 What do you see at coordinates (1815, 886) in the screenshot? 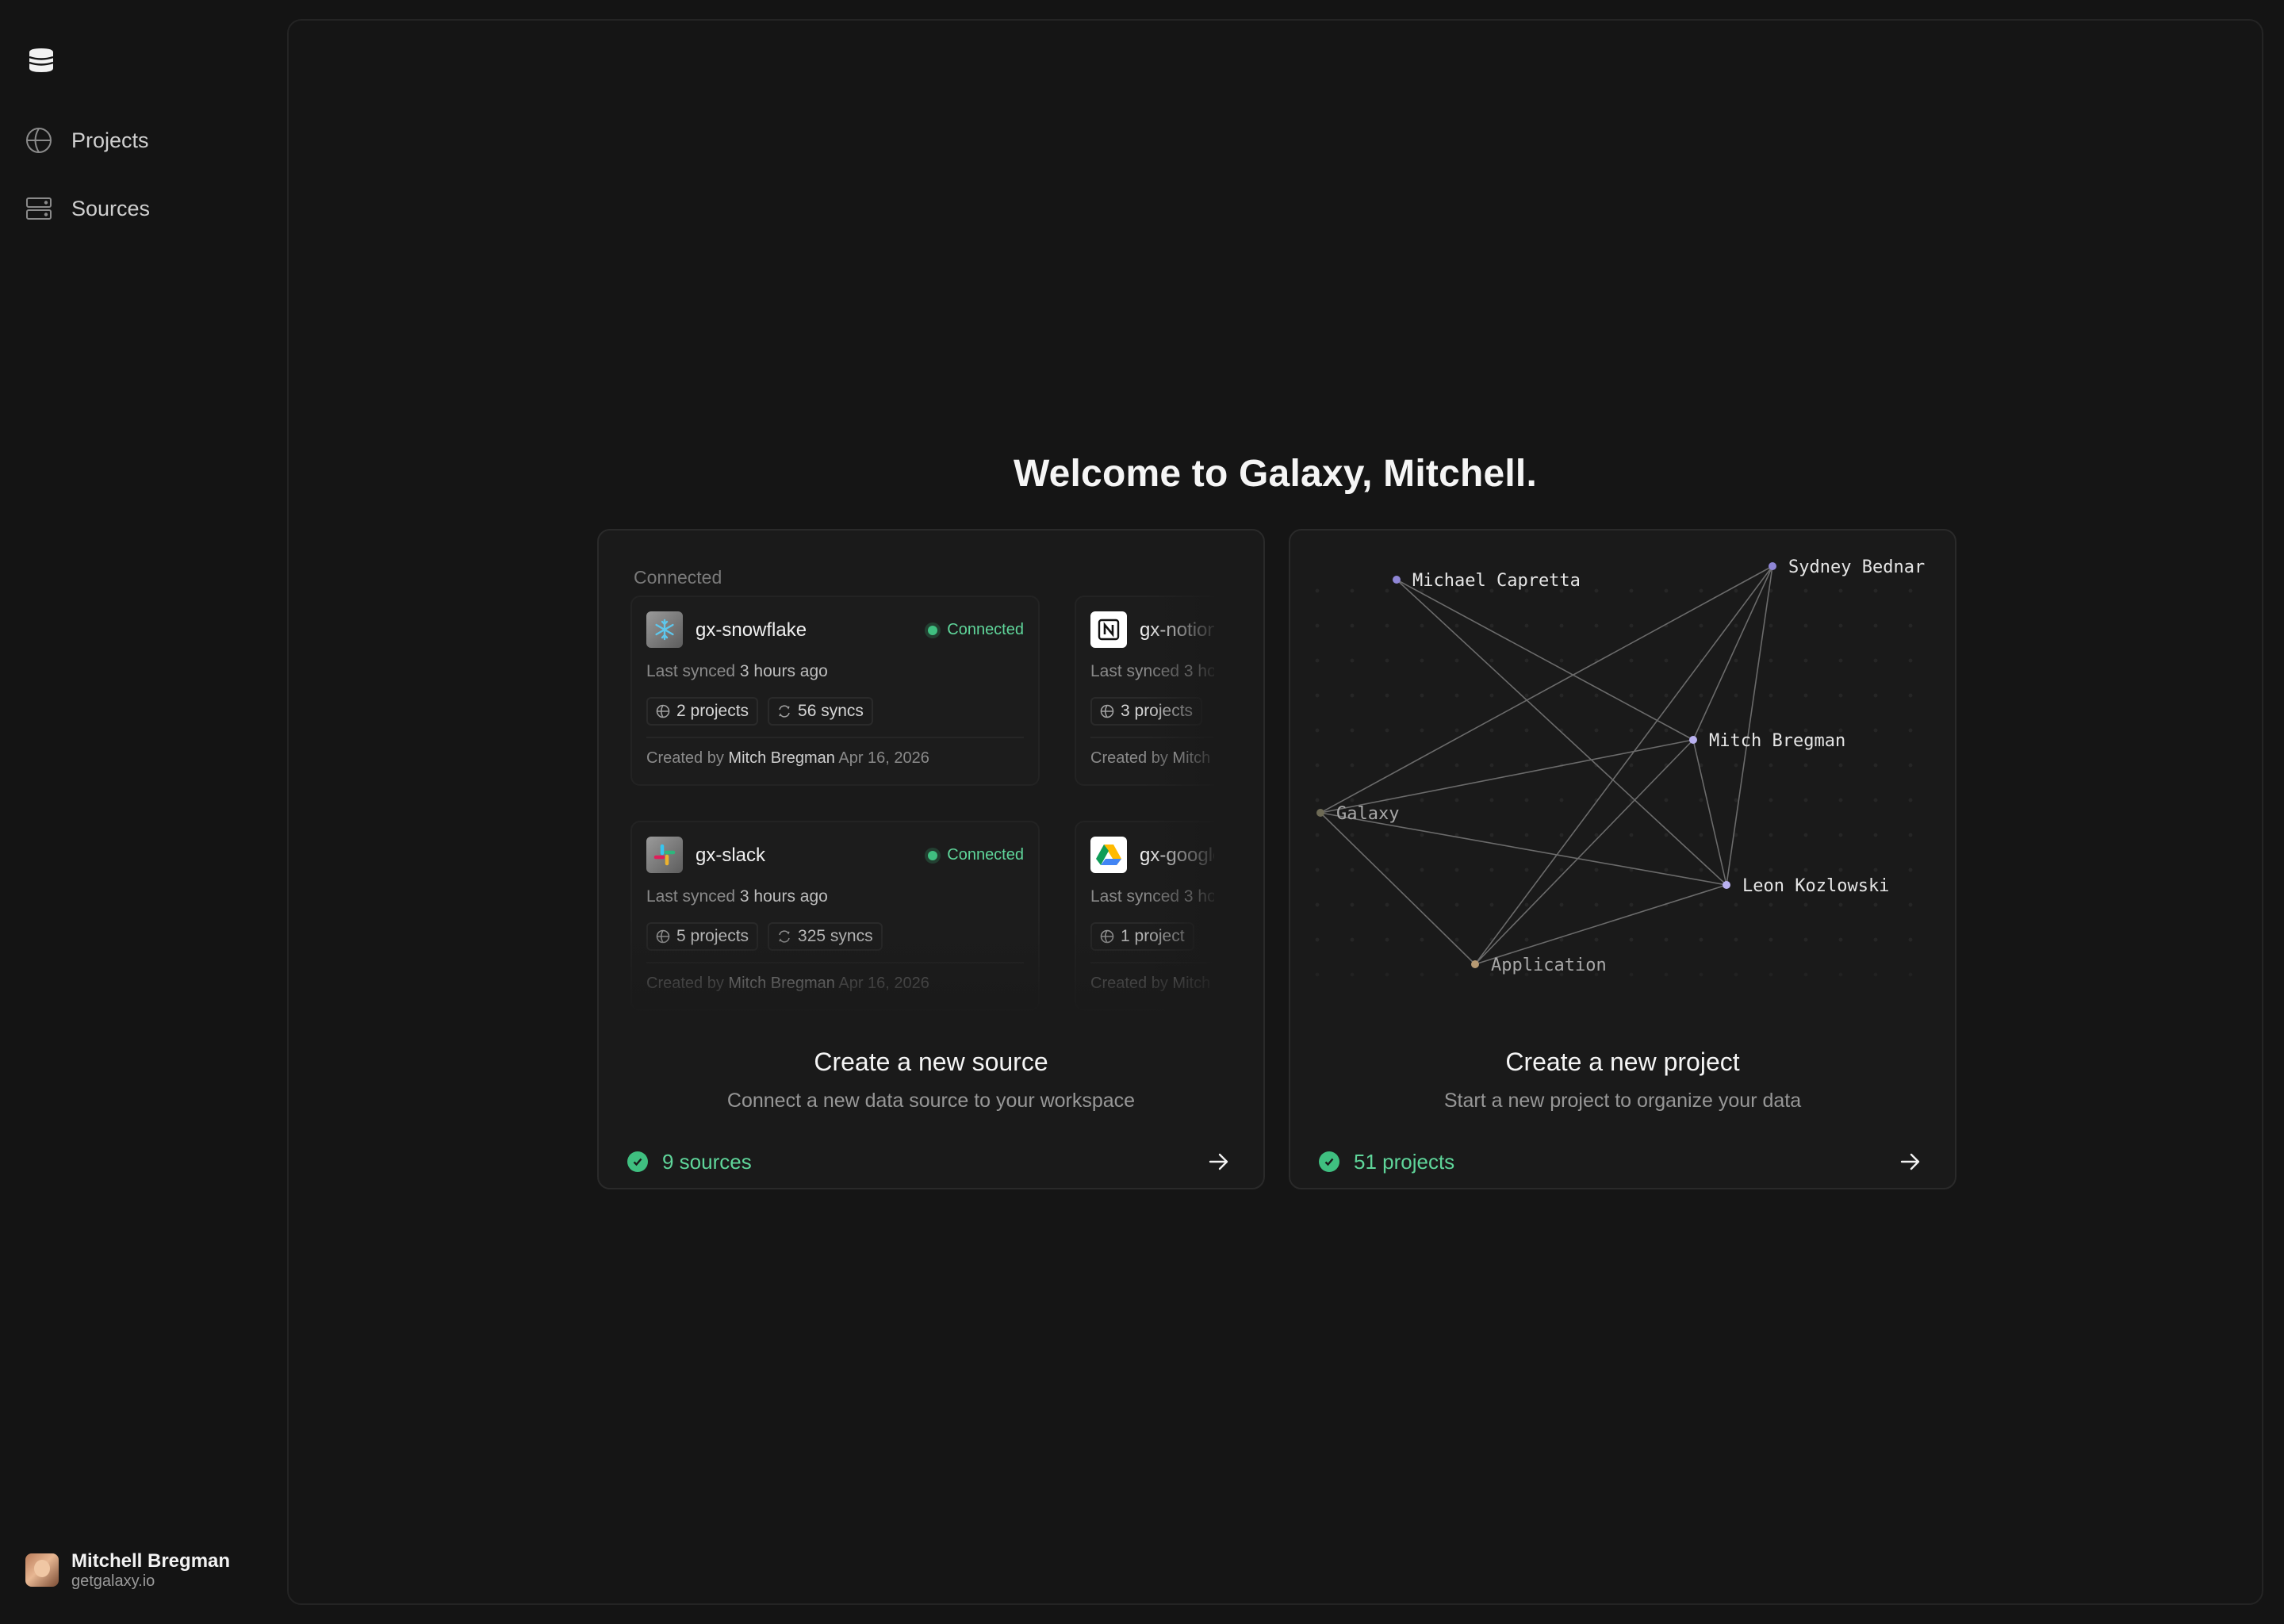
I see `graph-node-label: Leon Kozlowski` at bounding box center [1815, 886].